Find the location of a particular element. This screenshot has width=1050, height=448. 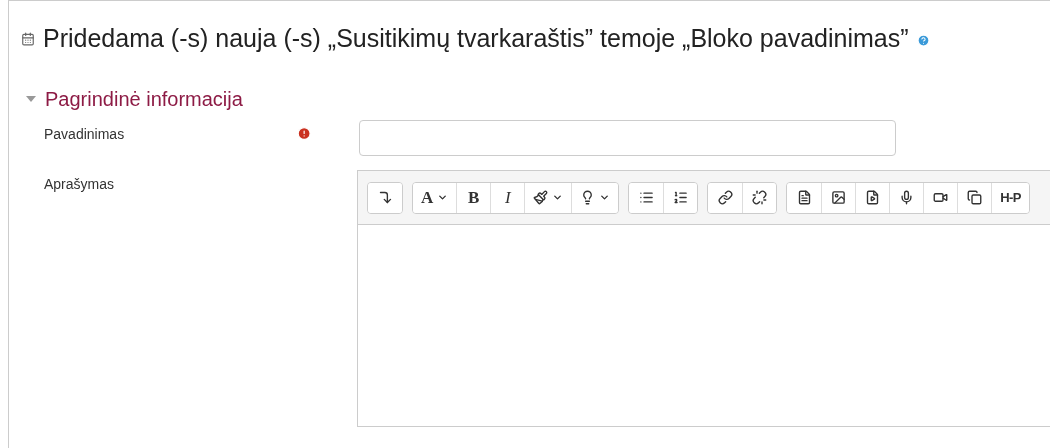

bullet-list-button is located at coordinates (646, 197).